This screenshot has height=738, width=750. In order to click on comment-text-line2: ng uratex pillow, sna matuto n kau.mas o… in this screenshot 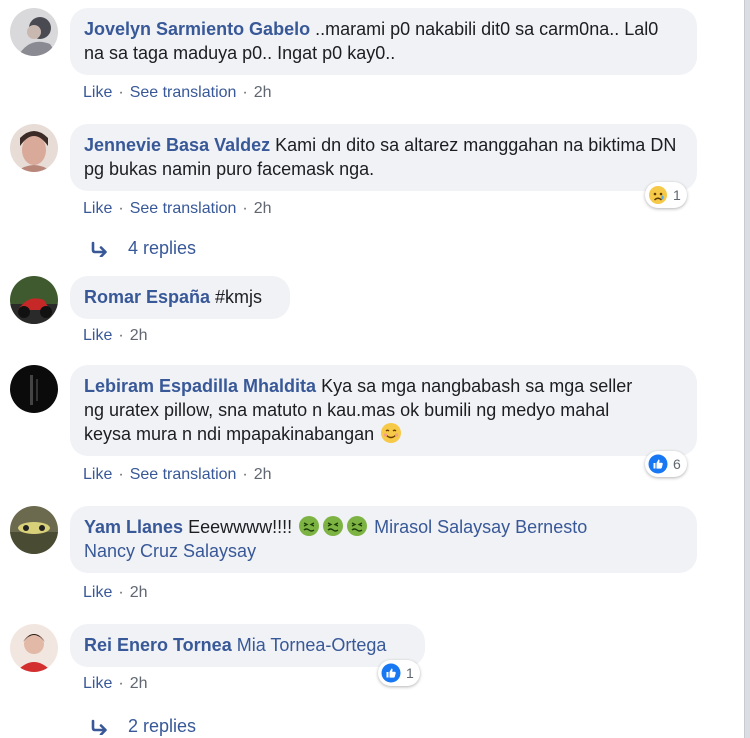, I will do `click(347, 410)`.